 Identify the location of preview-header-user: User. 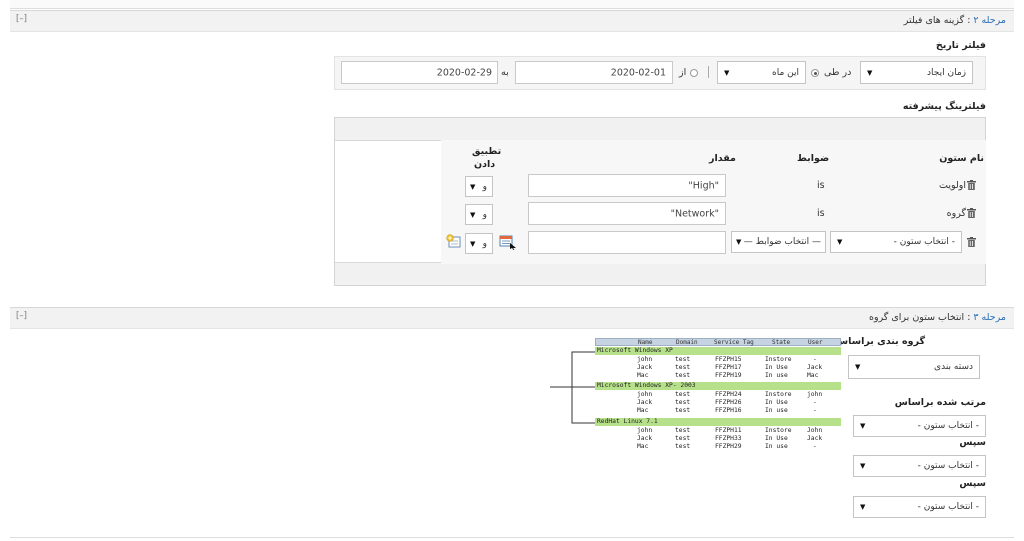
(815, 342).